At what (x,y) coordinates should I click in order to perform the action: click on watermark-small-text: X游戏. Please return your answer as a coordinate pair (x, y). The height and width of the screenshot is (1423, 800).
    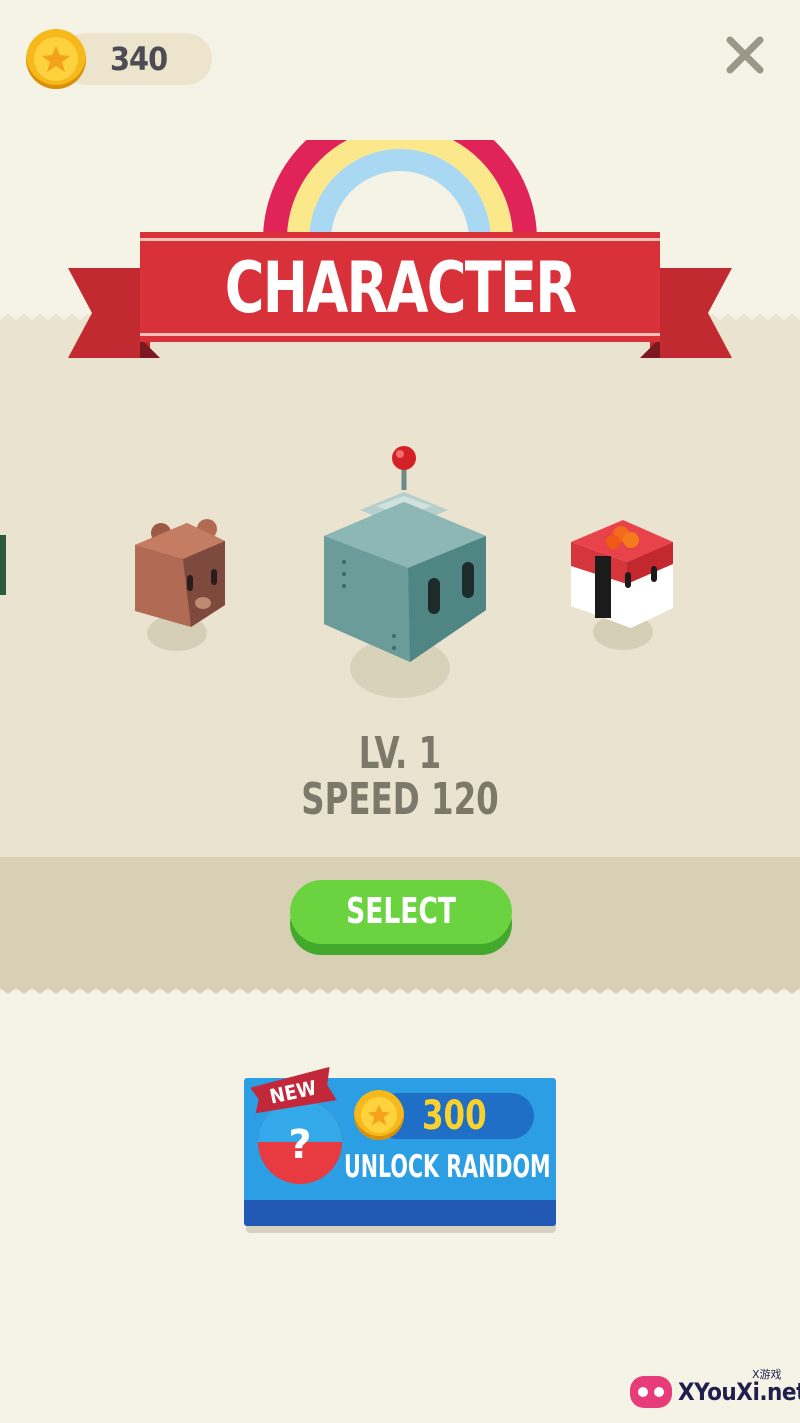
    Looking at the image, I should click on (767, 1374).